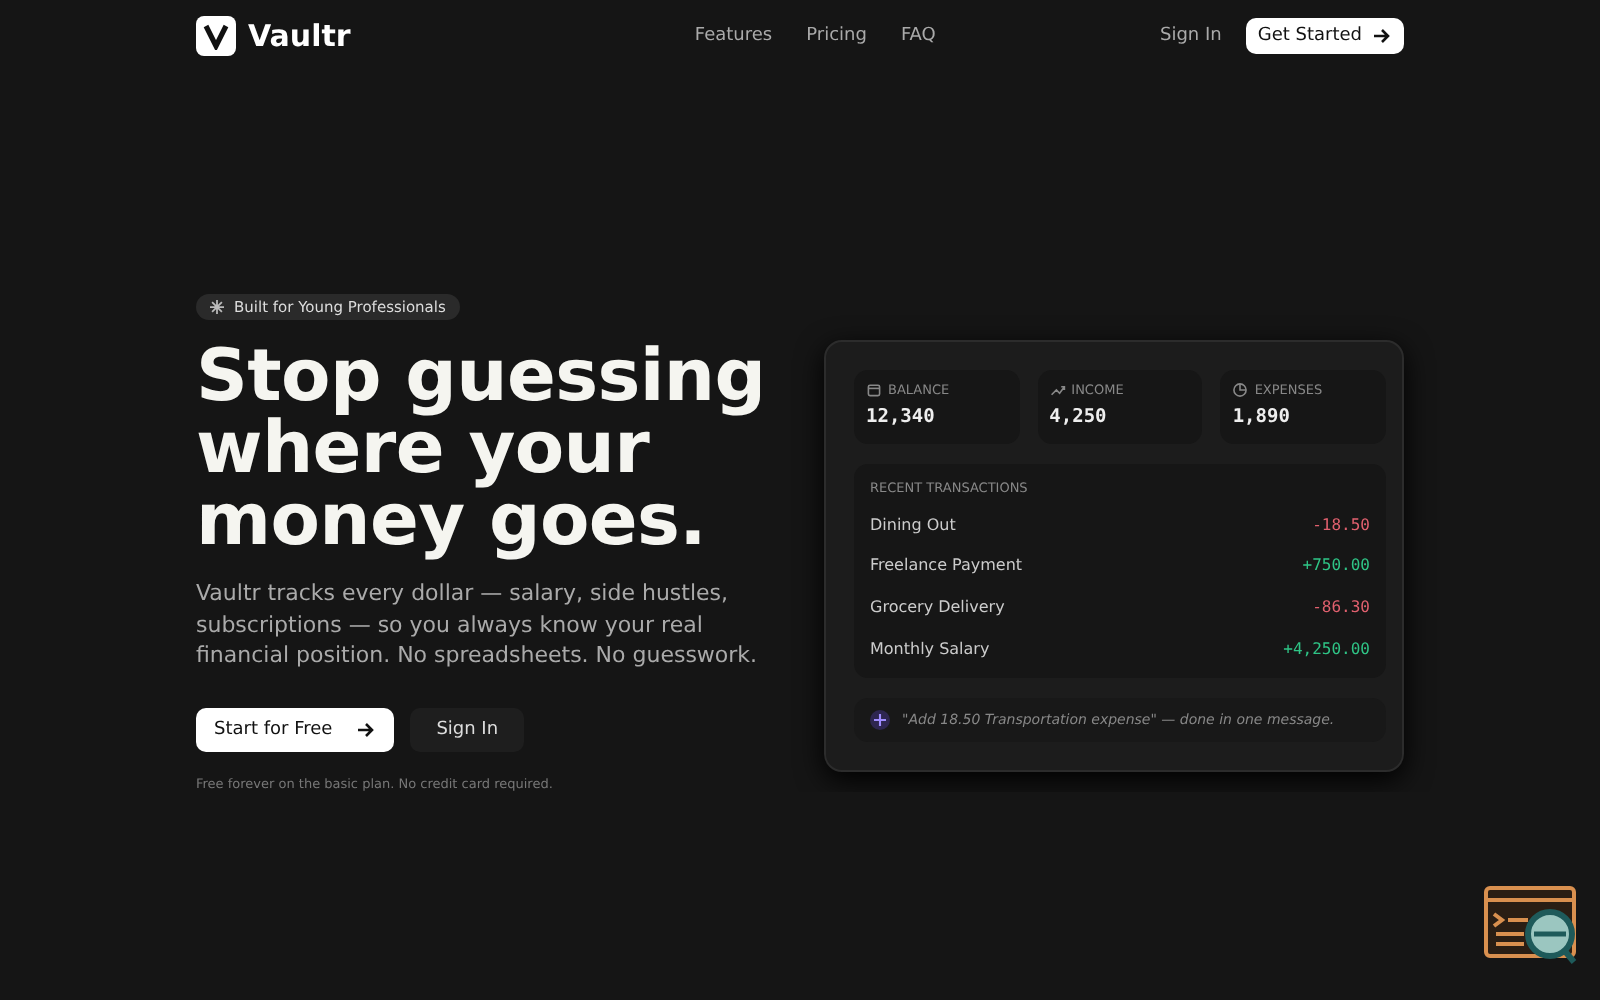 This screenshot has height=1000, width=1600. I want to click on expenses-icon, so click(1240, 389).